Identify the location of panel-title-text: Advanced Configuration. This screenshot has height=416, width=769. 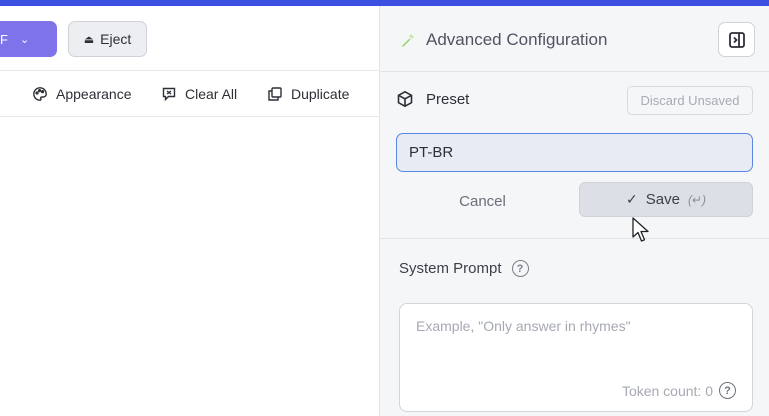
(517, 39).